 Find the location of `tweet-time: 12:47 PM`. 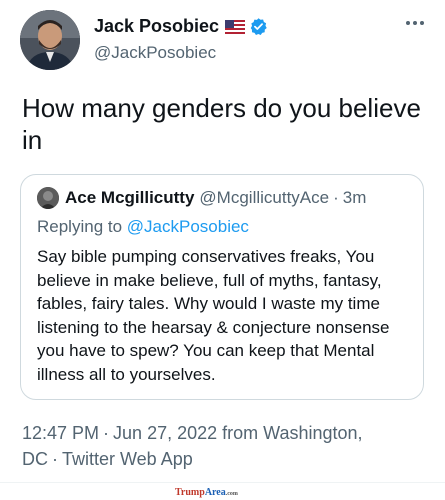

tweet-time: 12:47 PM is located at coordinates (60, 433).